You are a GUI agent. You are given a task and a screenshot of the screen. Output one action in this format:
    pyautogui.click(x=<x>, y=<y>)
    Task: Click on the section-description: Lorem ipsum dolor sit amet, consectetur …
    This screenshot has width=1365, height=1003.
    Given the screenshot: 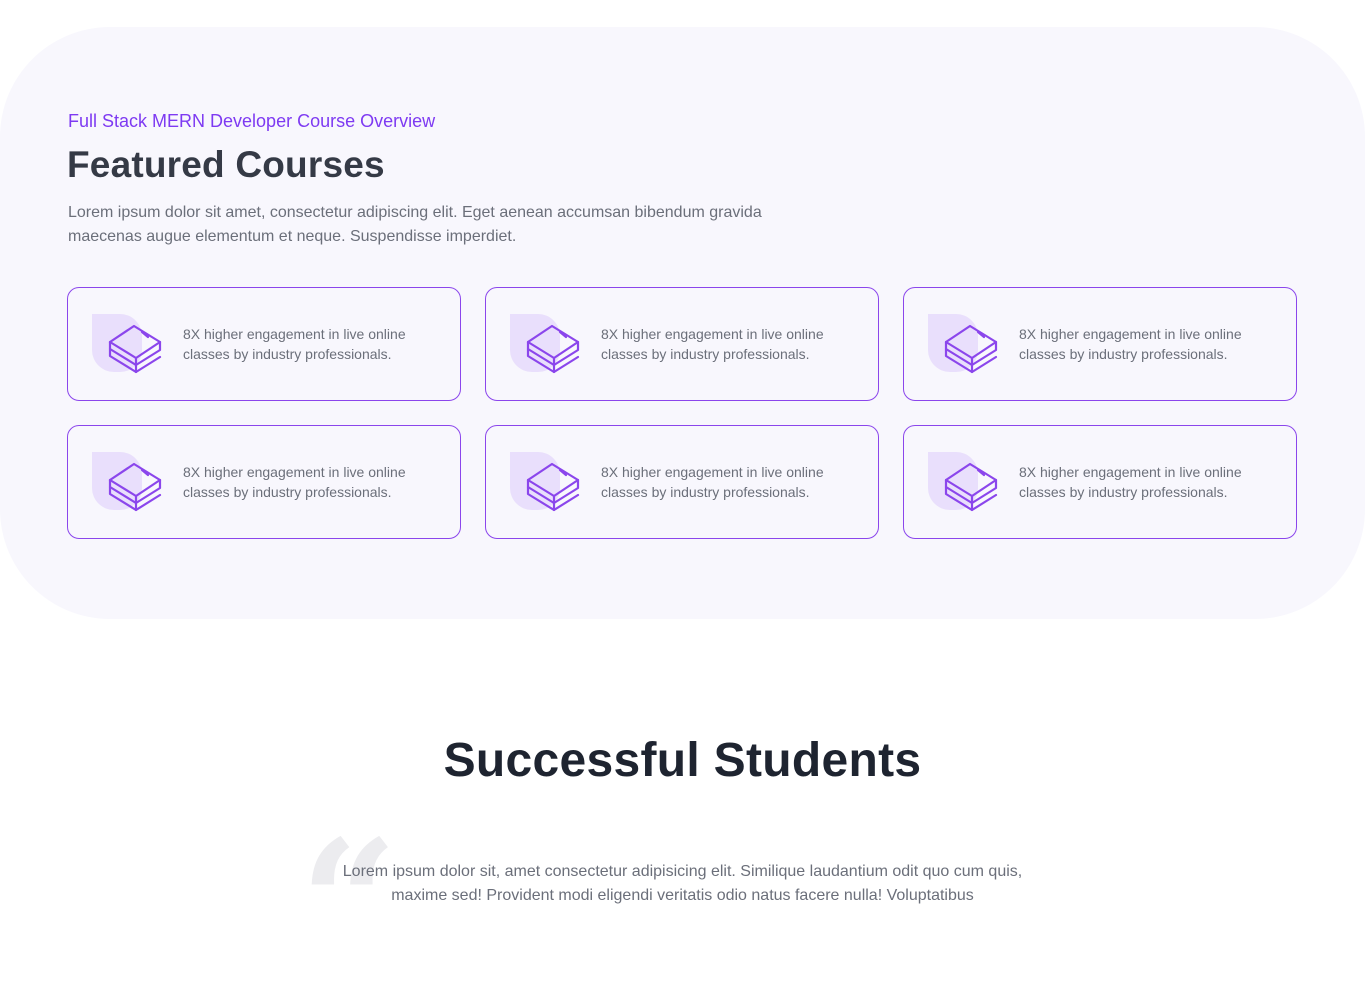 What is the action you would take?
    pyautogui.click(x=415, y=224)
    